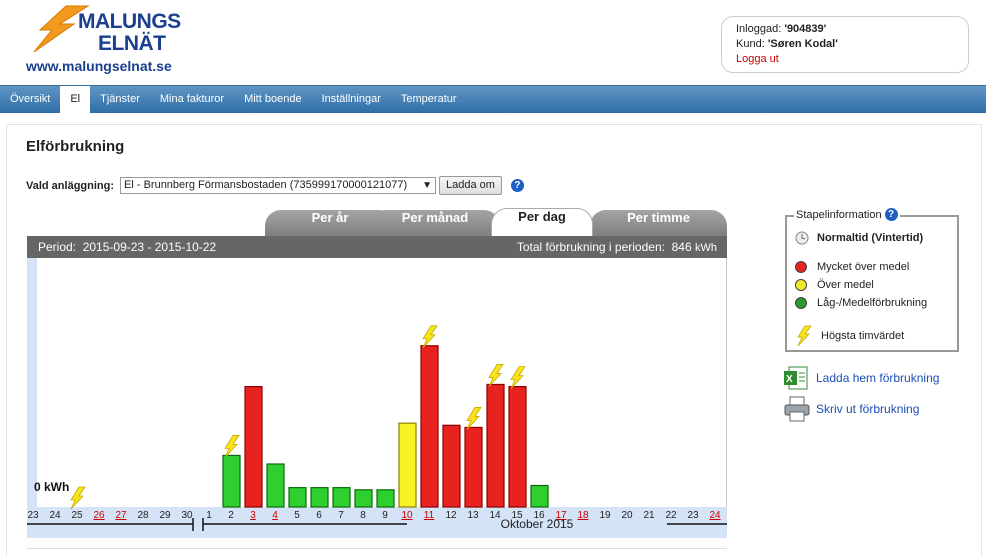  I want to click on svg-text: X, so click(789, 379).